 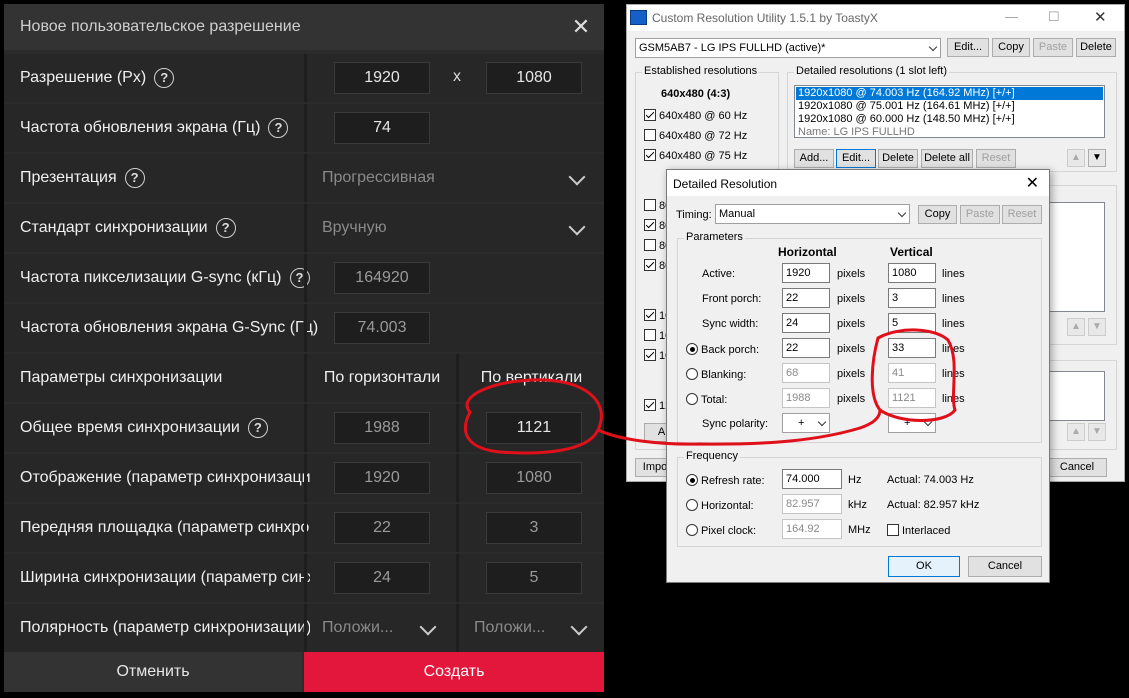 What do you see at coordinates (856, 132) in the screenshot?
I see `list-item: Name: LG IPS FULLHD` at bounding box center [856, 132].